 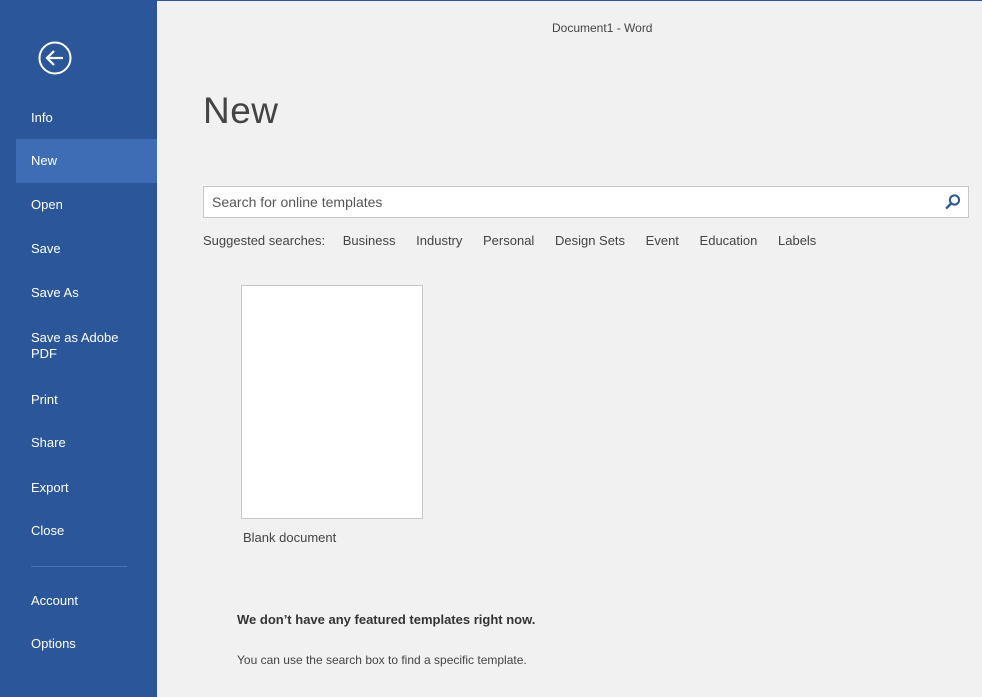 What do you see at coordinates (508, 240) in the screenshot?
I see `suggested-link-personal: Personal` at bounding box center [508, 240].